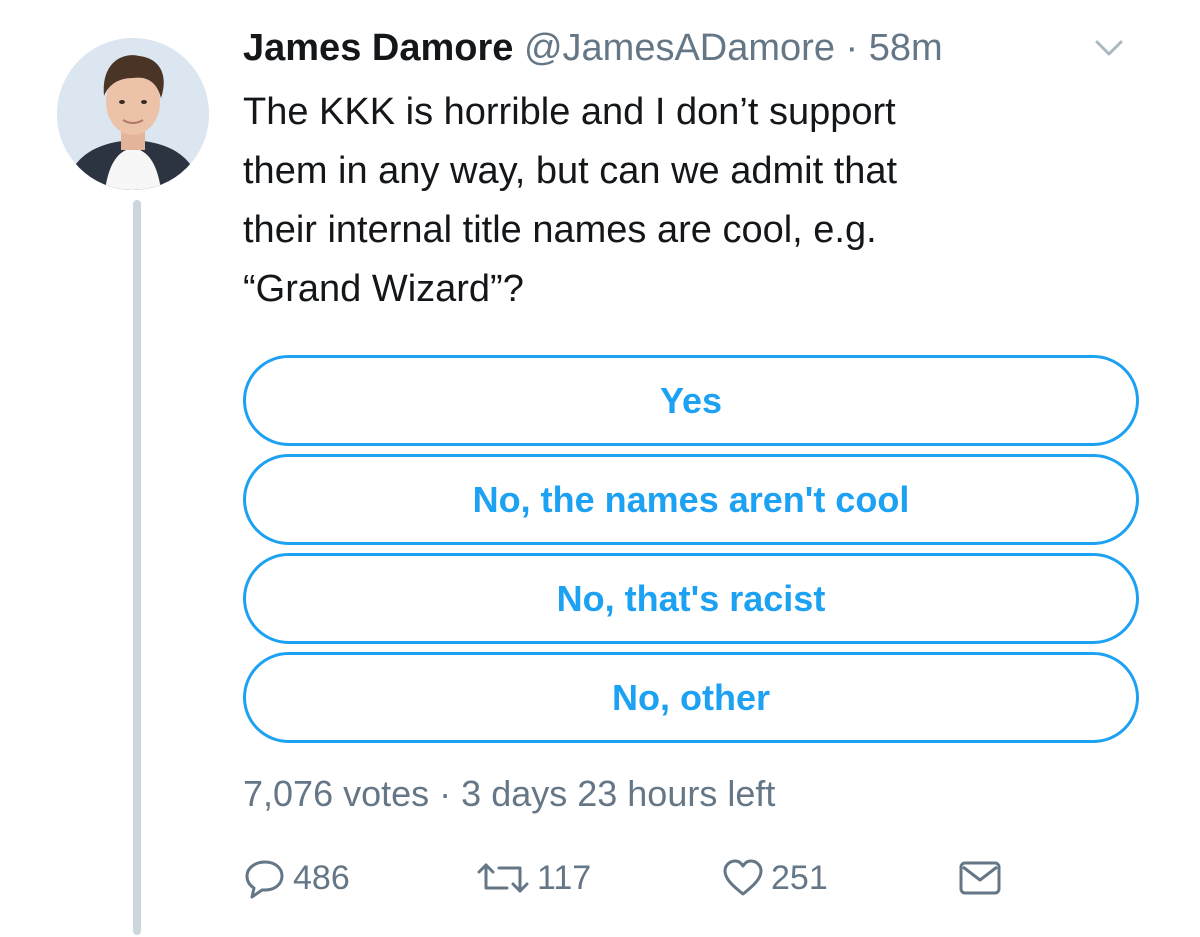 The image size is (1200, 937). What do you see at coordinates (321, 877) in the screenshot?
I see `reply-count: 486` at bounding box center [321, 877].